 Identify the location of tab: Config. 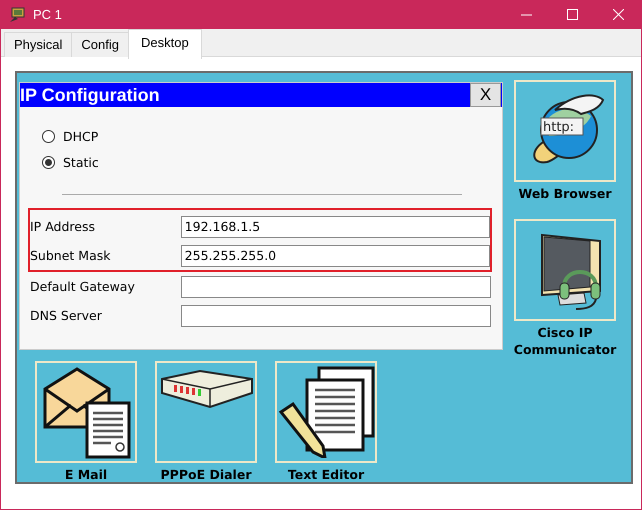
(100, 44).